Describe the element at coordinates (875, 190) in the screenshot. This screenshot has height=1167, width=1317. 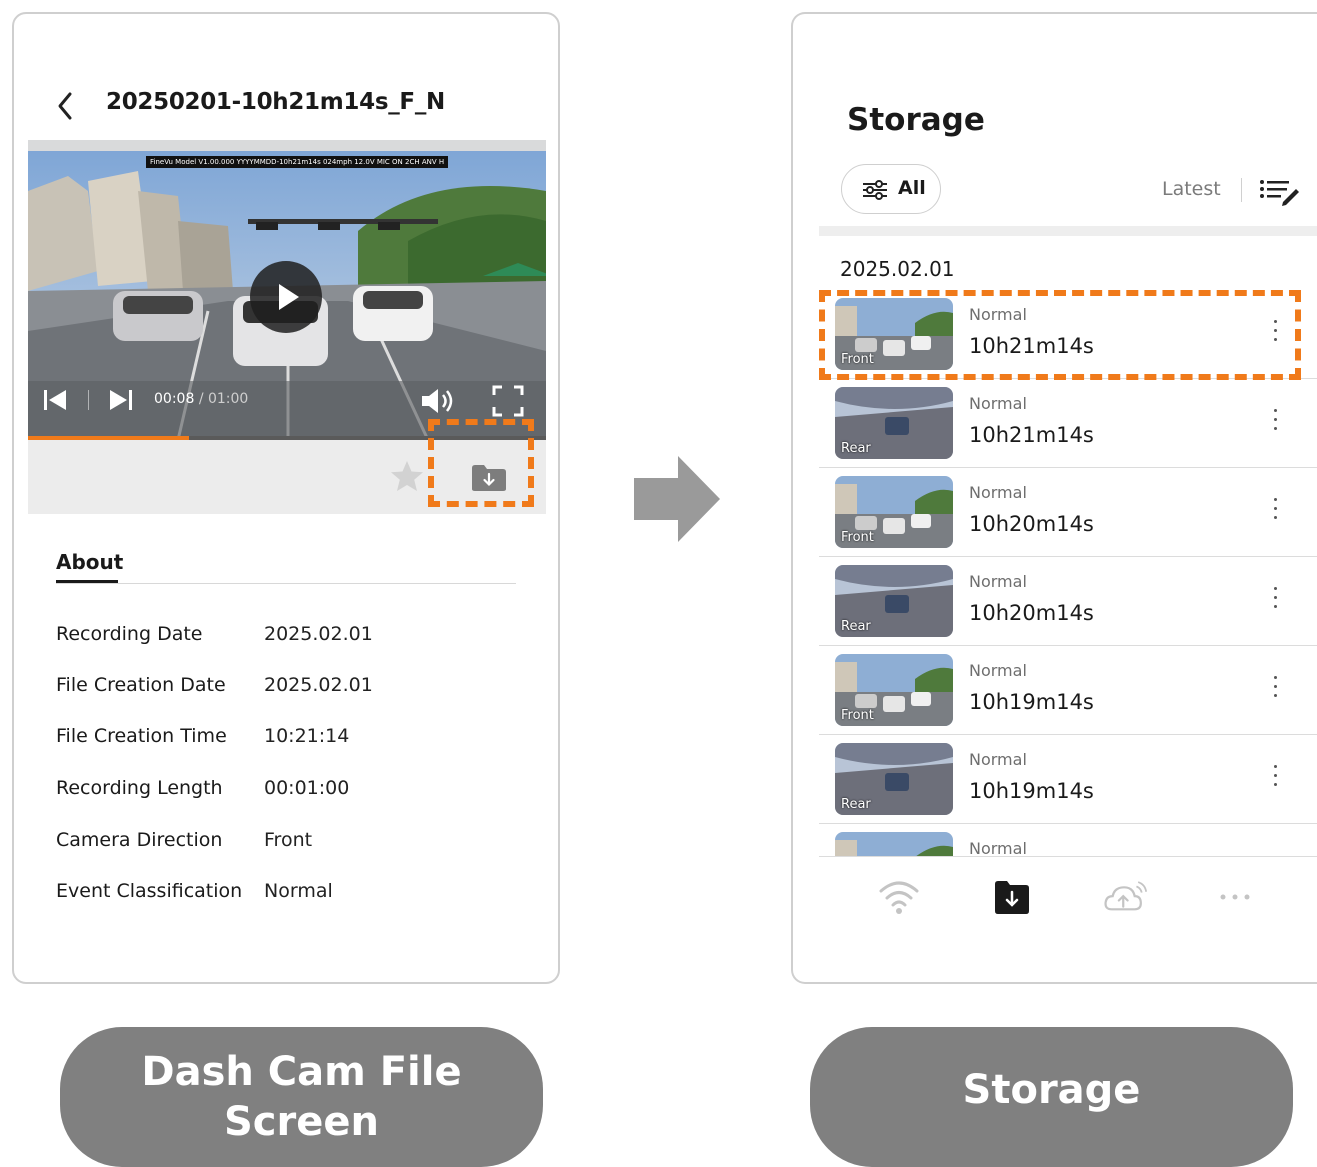
I see `filter-sliders-icon` at that location.